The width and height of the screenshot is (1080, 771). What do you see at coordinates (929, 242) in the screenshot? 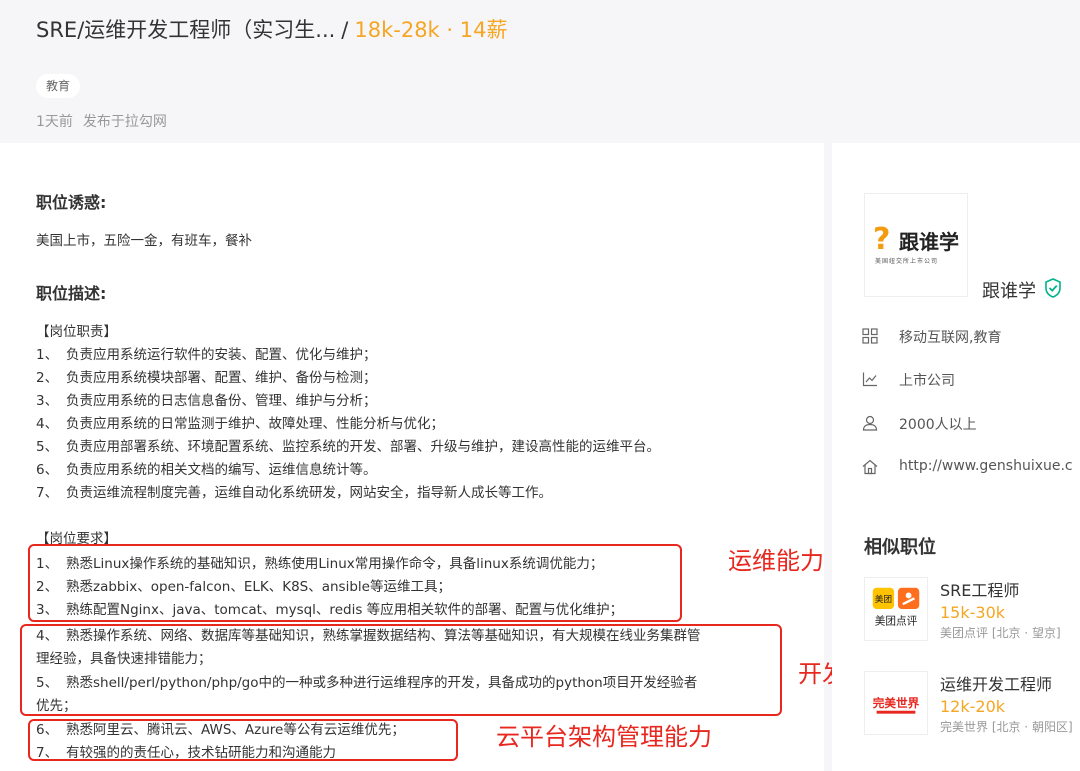
I see `logo-wordmark: 跟谁学` at bounding box center [929, 242].